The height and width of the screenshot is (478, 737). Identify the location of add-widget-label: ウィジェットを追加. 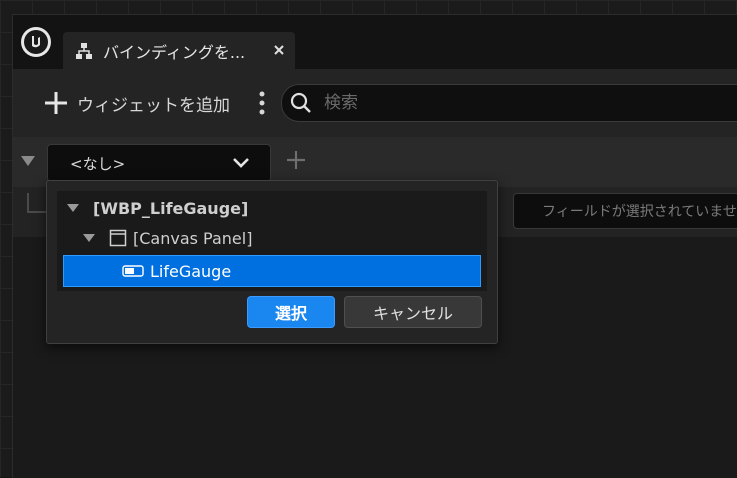
(153, 105).